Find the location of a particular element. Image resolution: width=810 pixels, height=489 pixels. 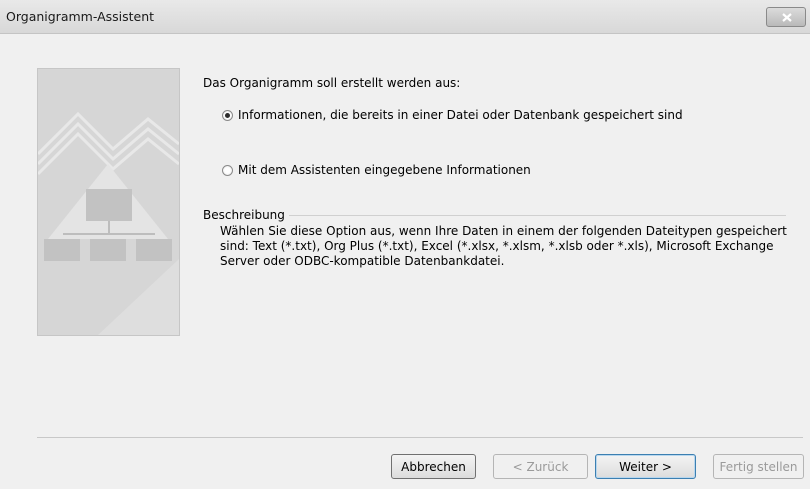

close-icon is located at coordinates (787, 17).